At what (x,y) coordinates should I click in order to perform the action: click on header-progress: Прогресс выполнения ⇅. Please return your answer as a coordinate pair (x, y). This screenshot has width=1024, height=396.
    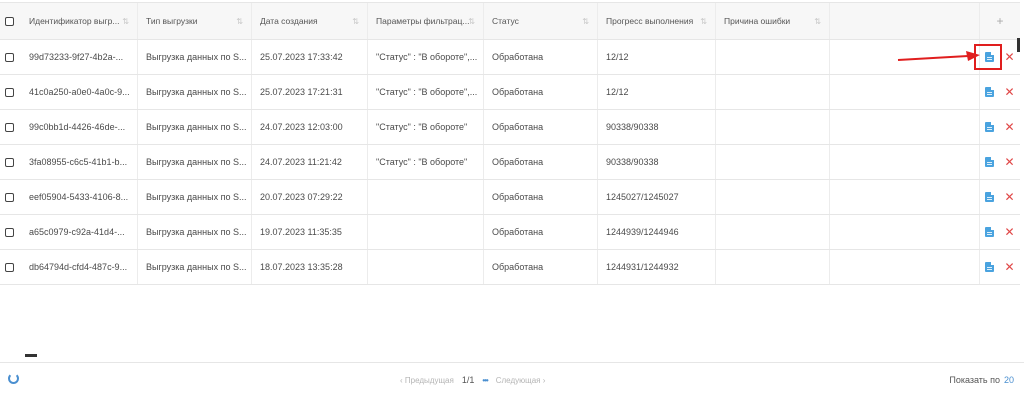
    Looking at the image, I should click on (657, 21).